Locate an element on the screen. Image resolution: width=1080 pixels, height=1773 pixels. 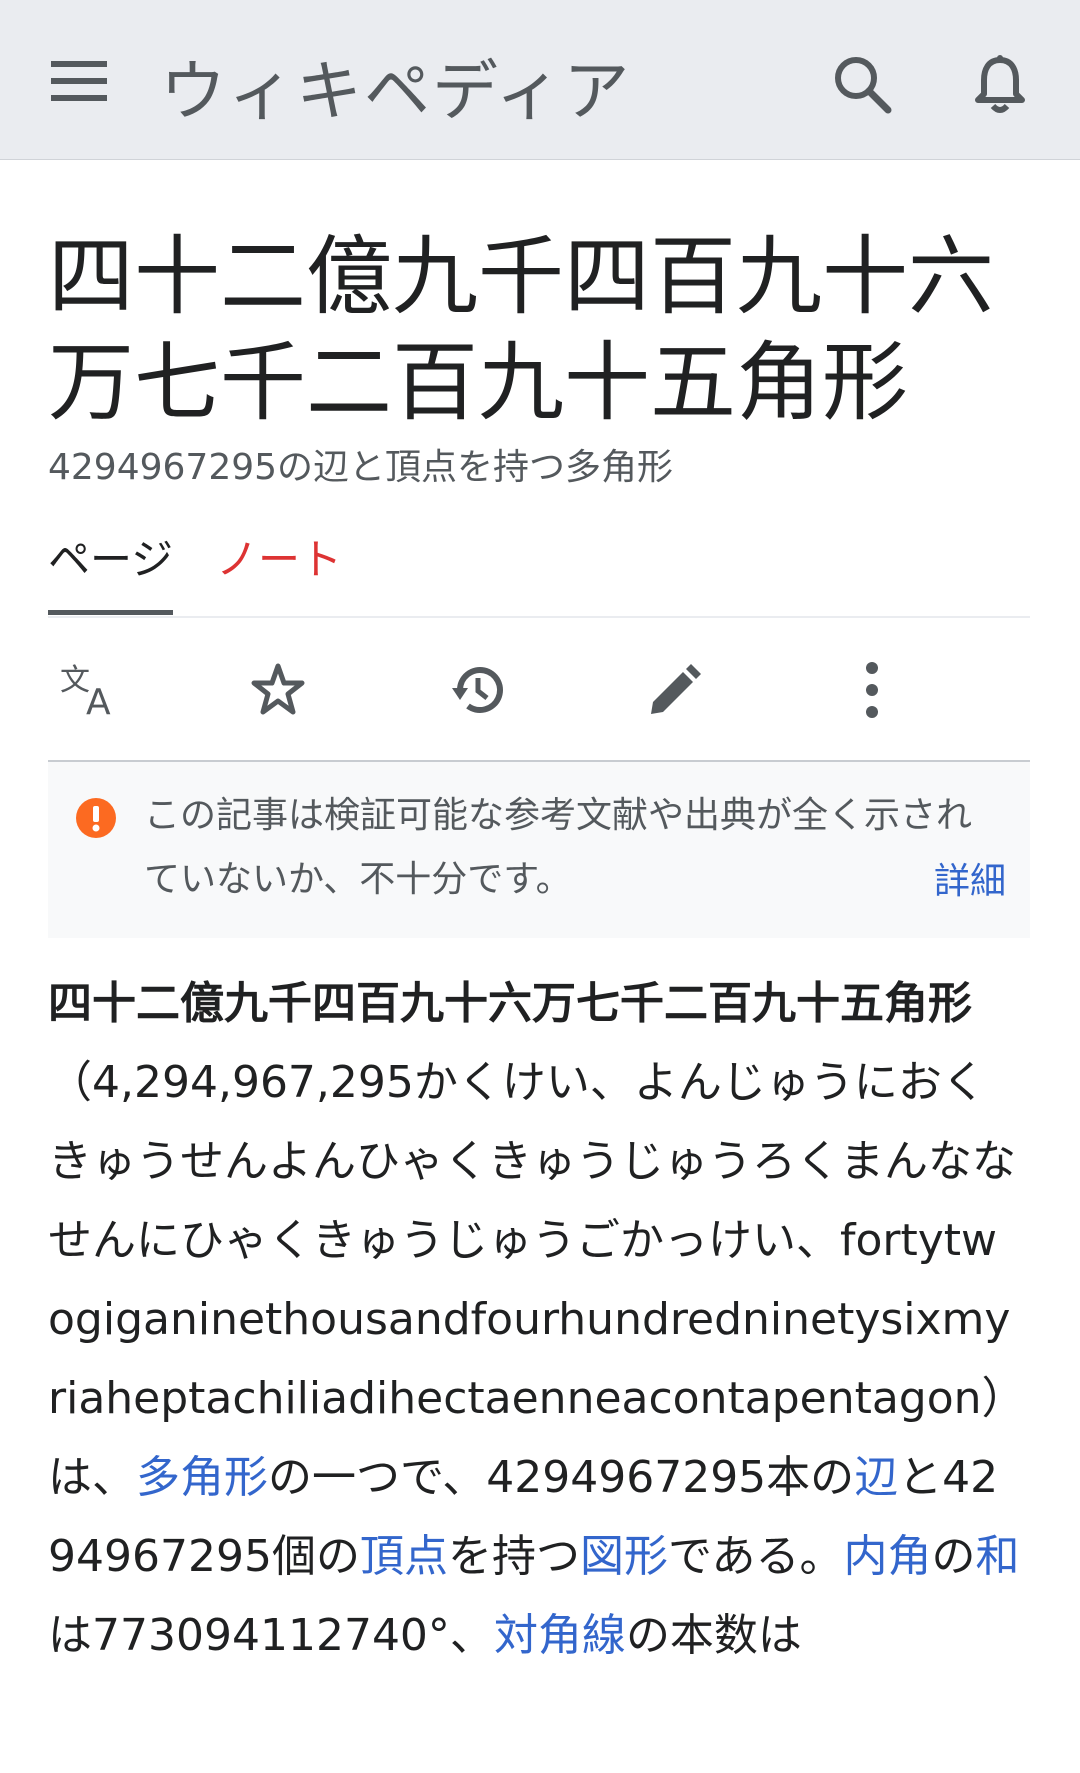
language-icon: 文 A is located at coordinates (88, 690).